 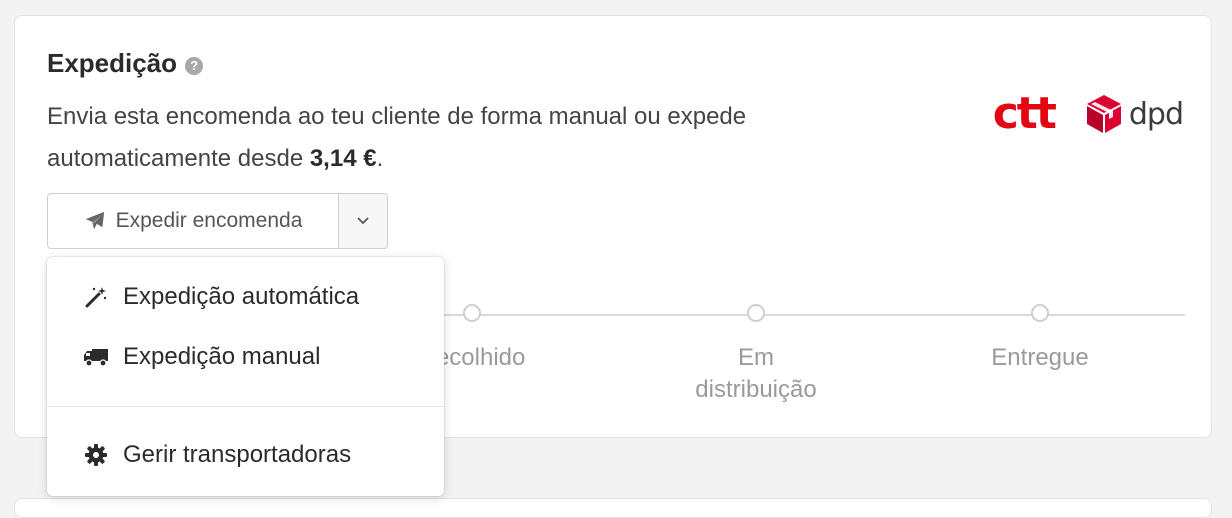 What do you see at coordinates (1103, 114) in the screenshot?
I see `dpd-cube-icon` at bounding box center [1103, 114].